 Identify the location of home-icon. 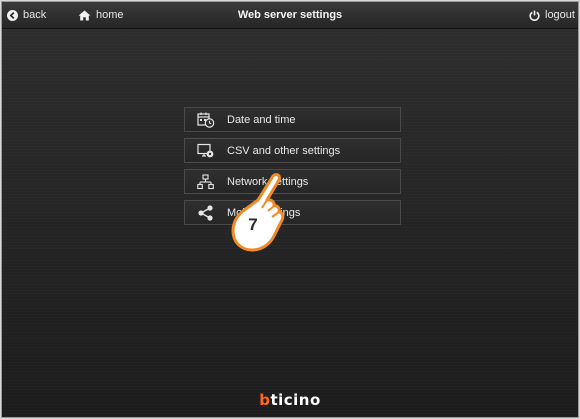
(84, 15).